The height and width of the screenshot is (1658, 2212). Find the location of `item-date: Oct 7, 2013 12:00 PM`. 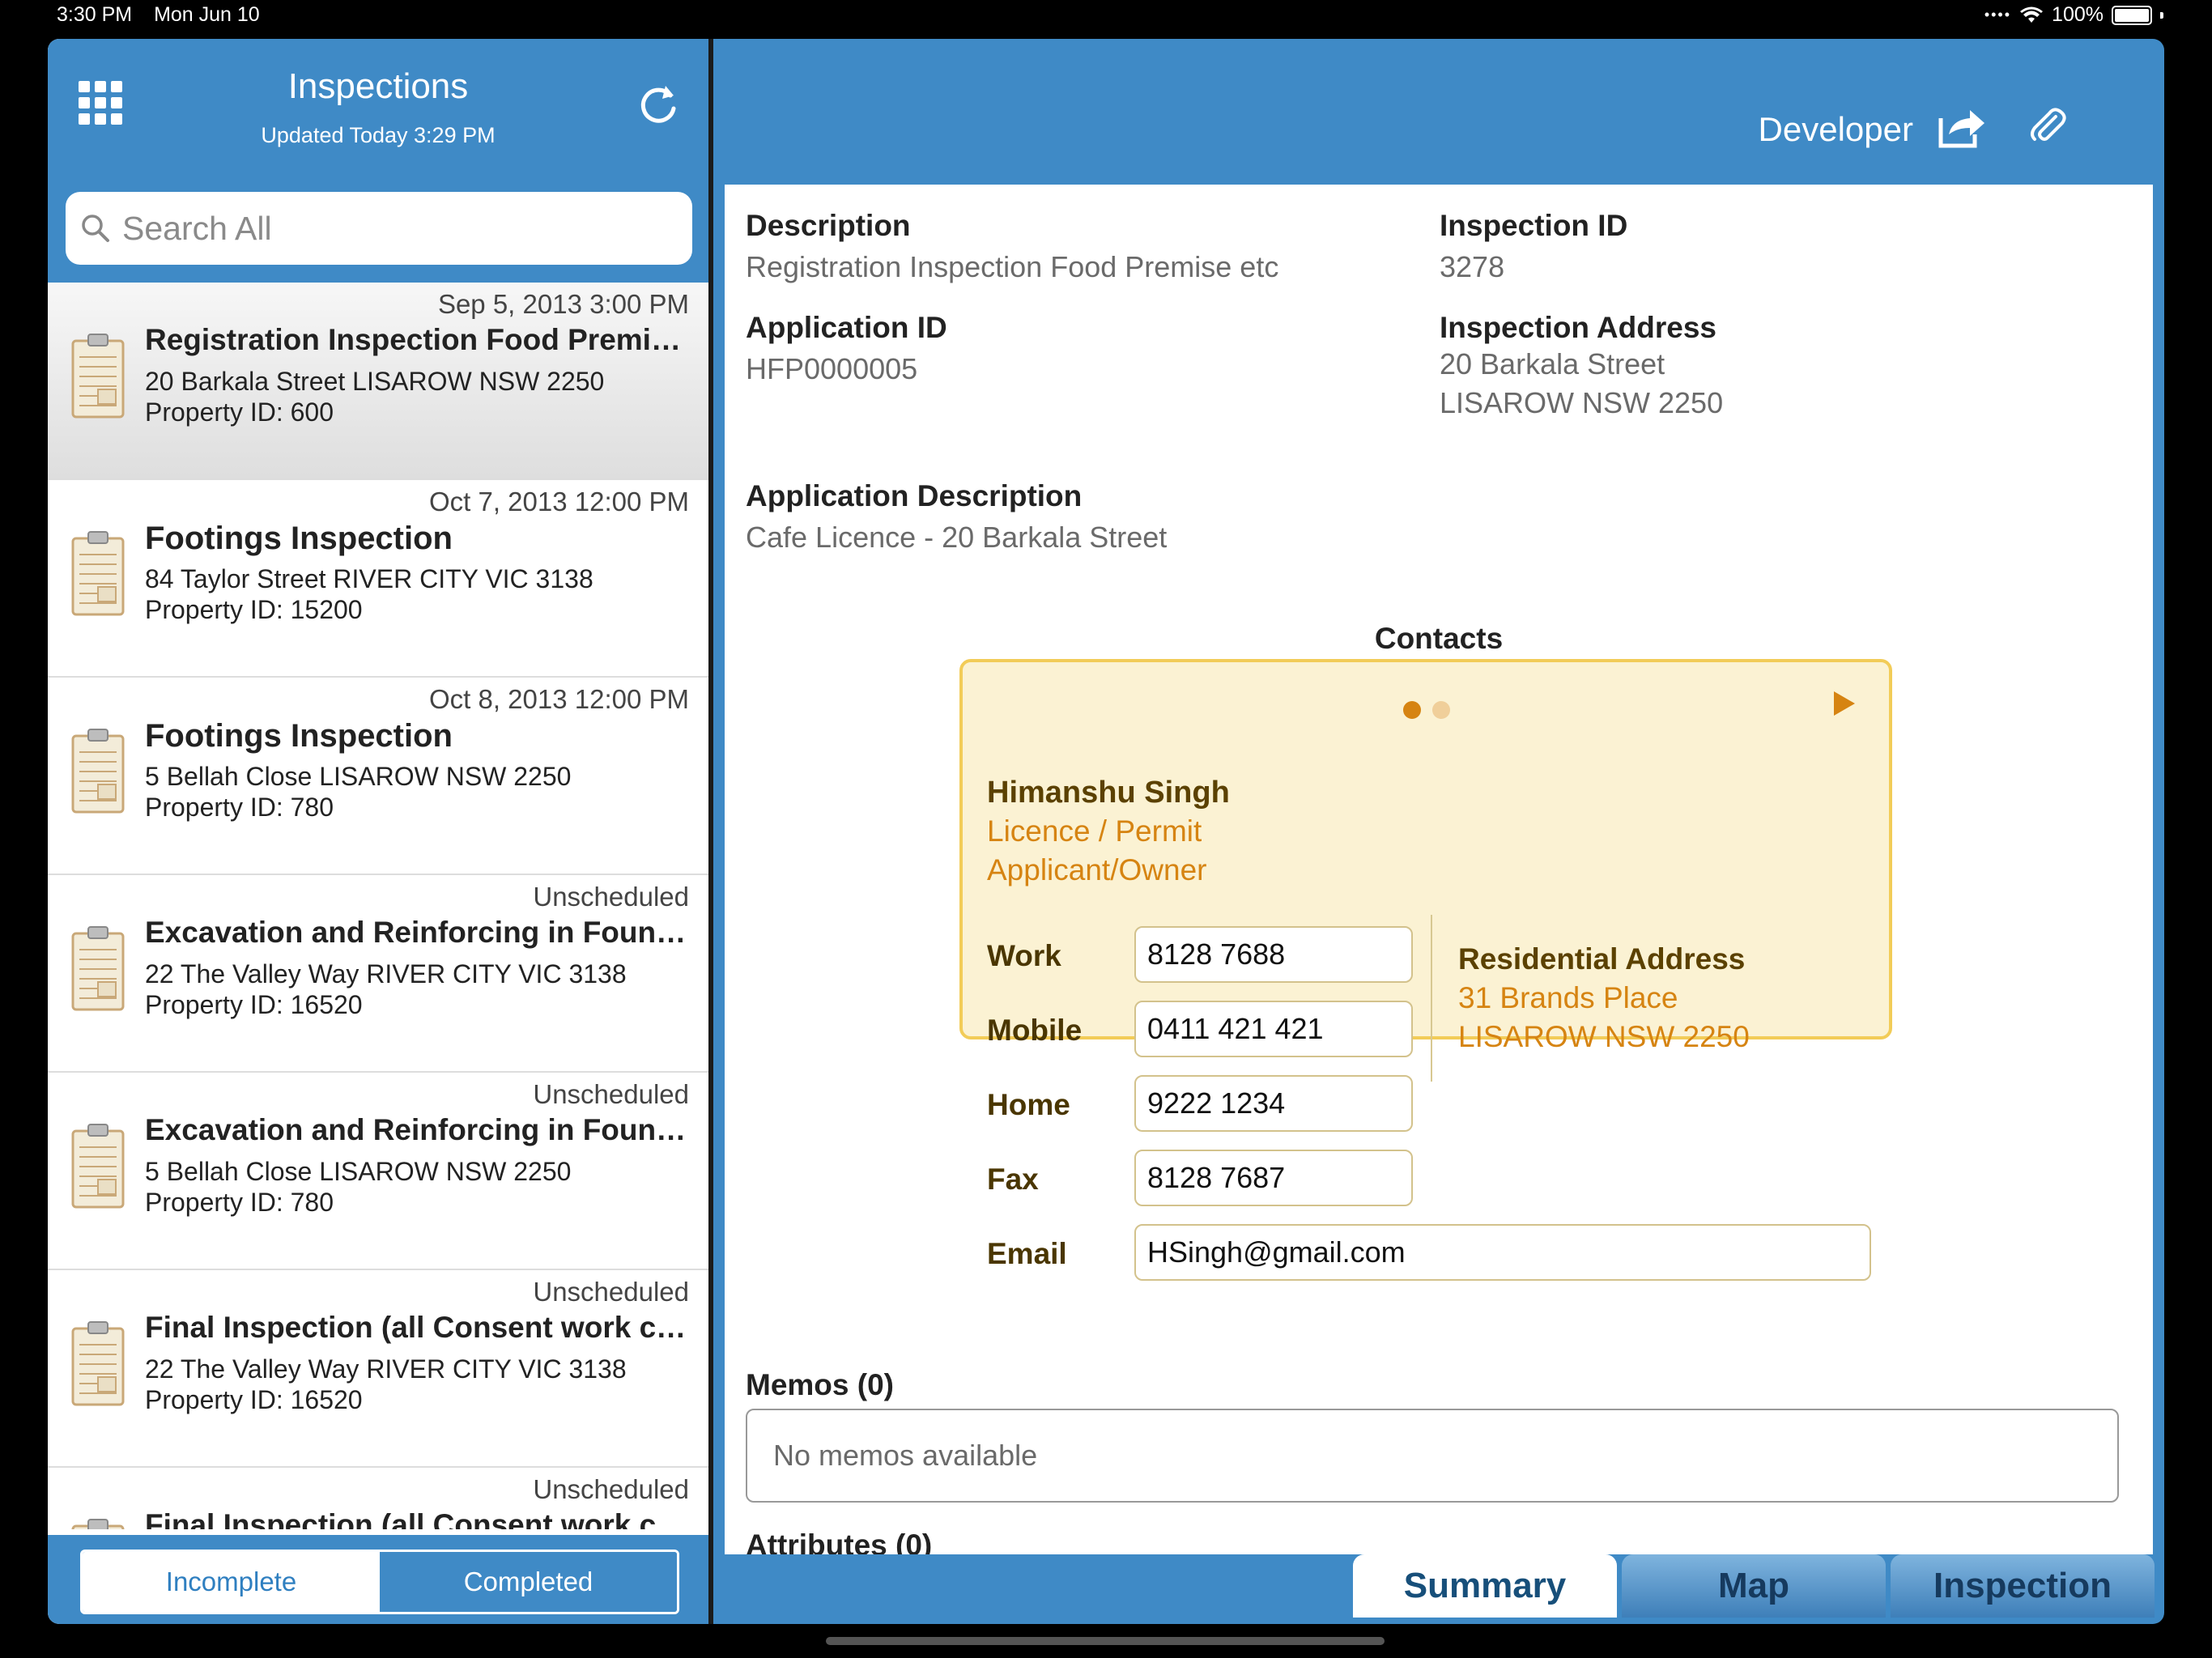

item-date: Oct 7, 2013 12:00 PM is located at coordinates (559, 502).